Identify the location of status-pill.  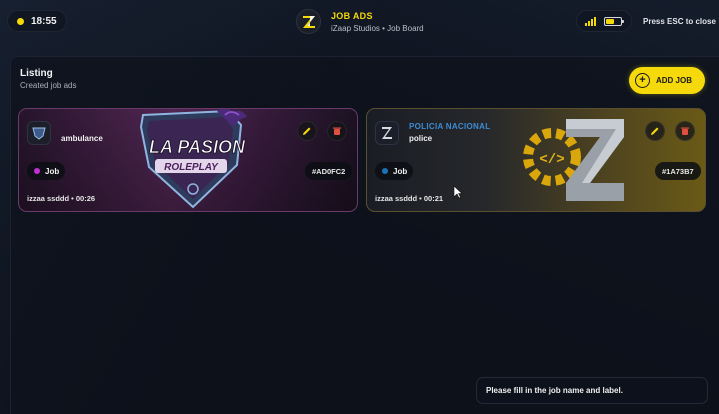
(604, 21).